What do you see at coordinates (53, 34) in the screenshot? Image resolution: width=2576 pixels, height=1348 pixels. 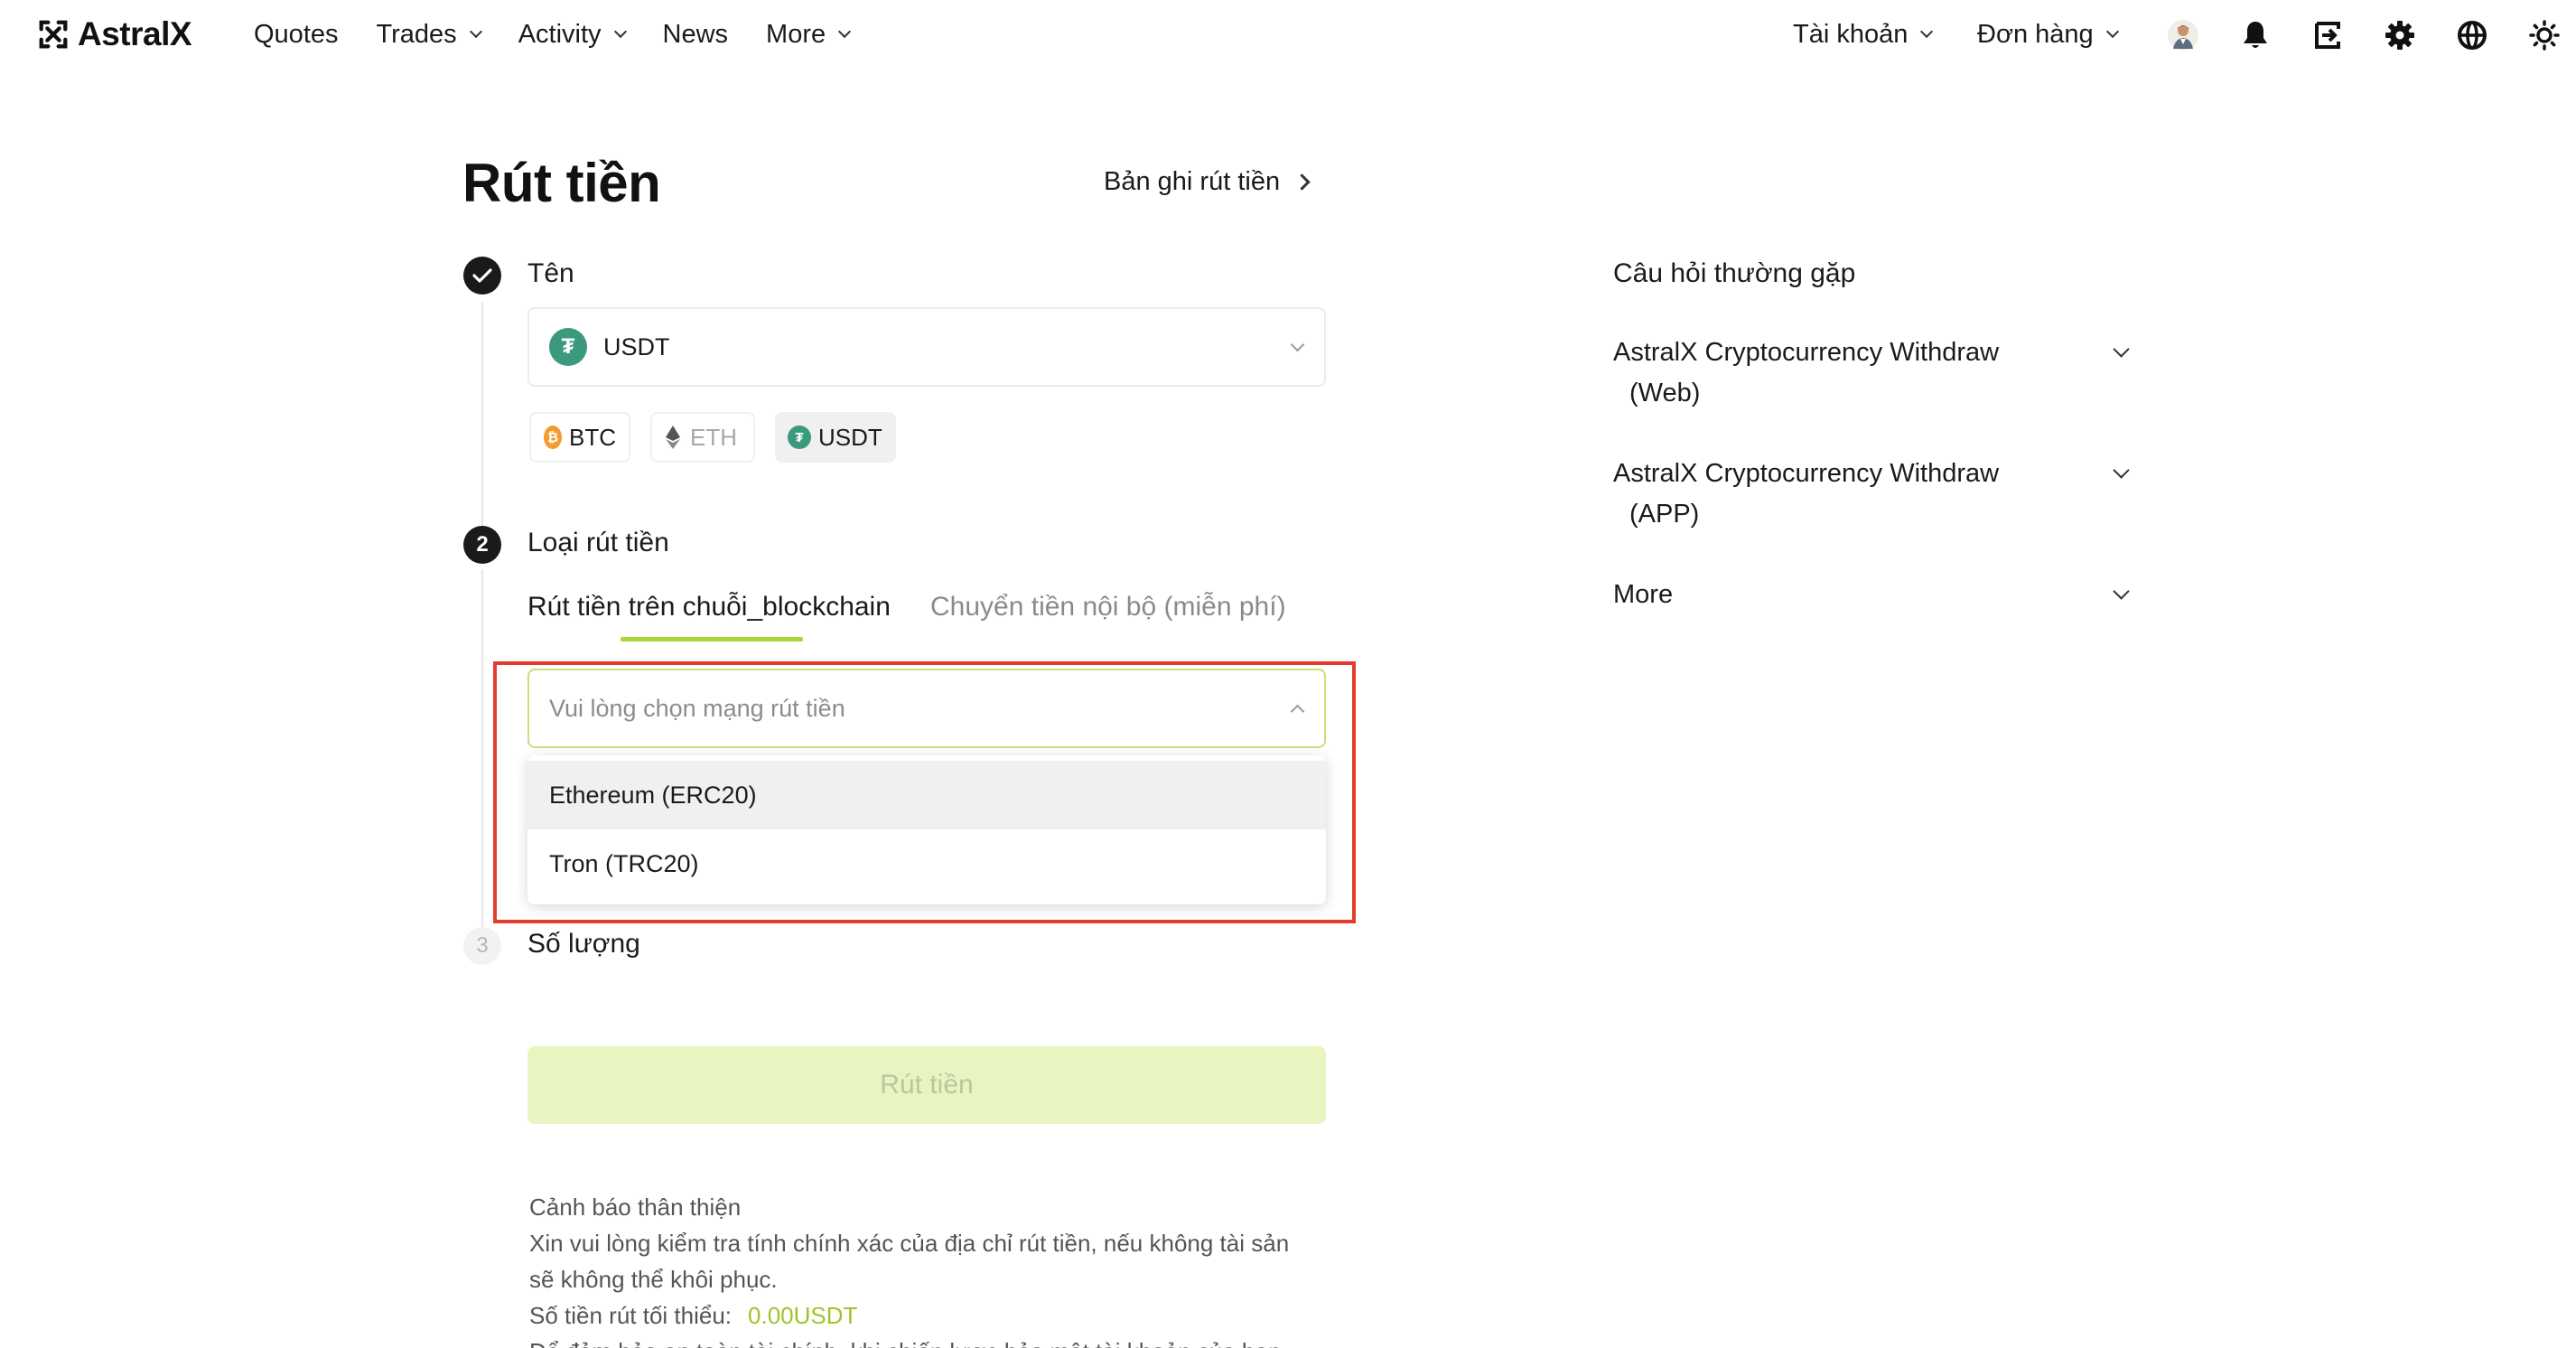 I see `logo-mark-icon` at bounding box center [53, 34].